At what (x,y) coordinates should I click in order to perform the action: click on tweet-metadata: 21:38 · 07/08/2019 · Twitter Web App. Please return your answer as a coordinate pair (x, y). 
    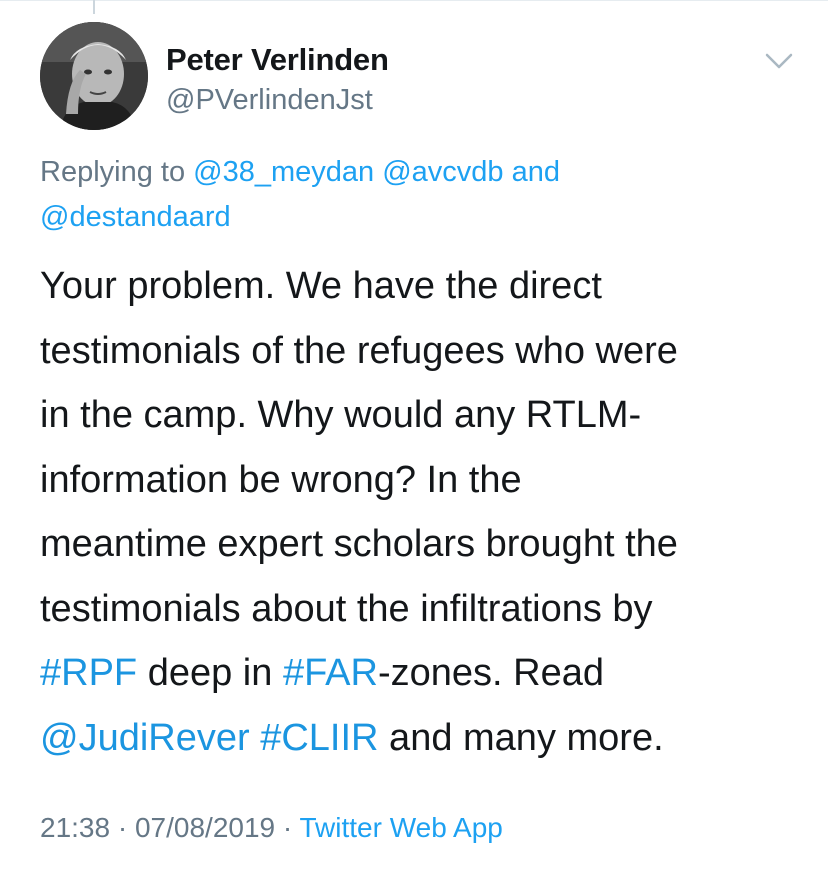
    Looking at the image, I should click on (271, 828).